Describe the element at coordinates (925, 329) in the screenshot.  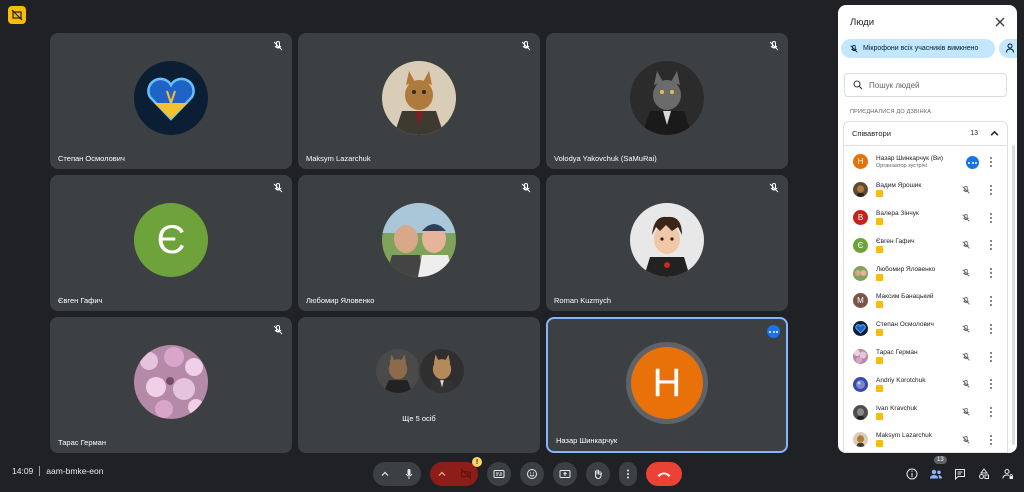
I see `list-item: Степан Осмолович` at that location.